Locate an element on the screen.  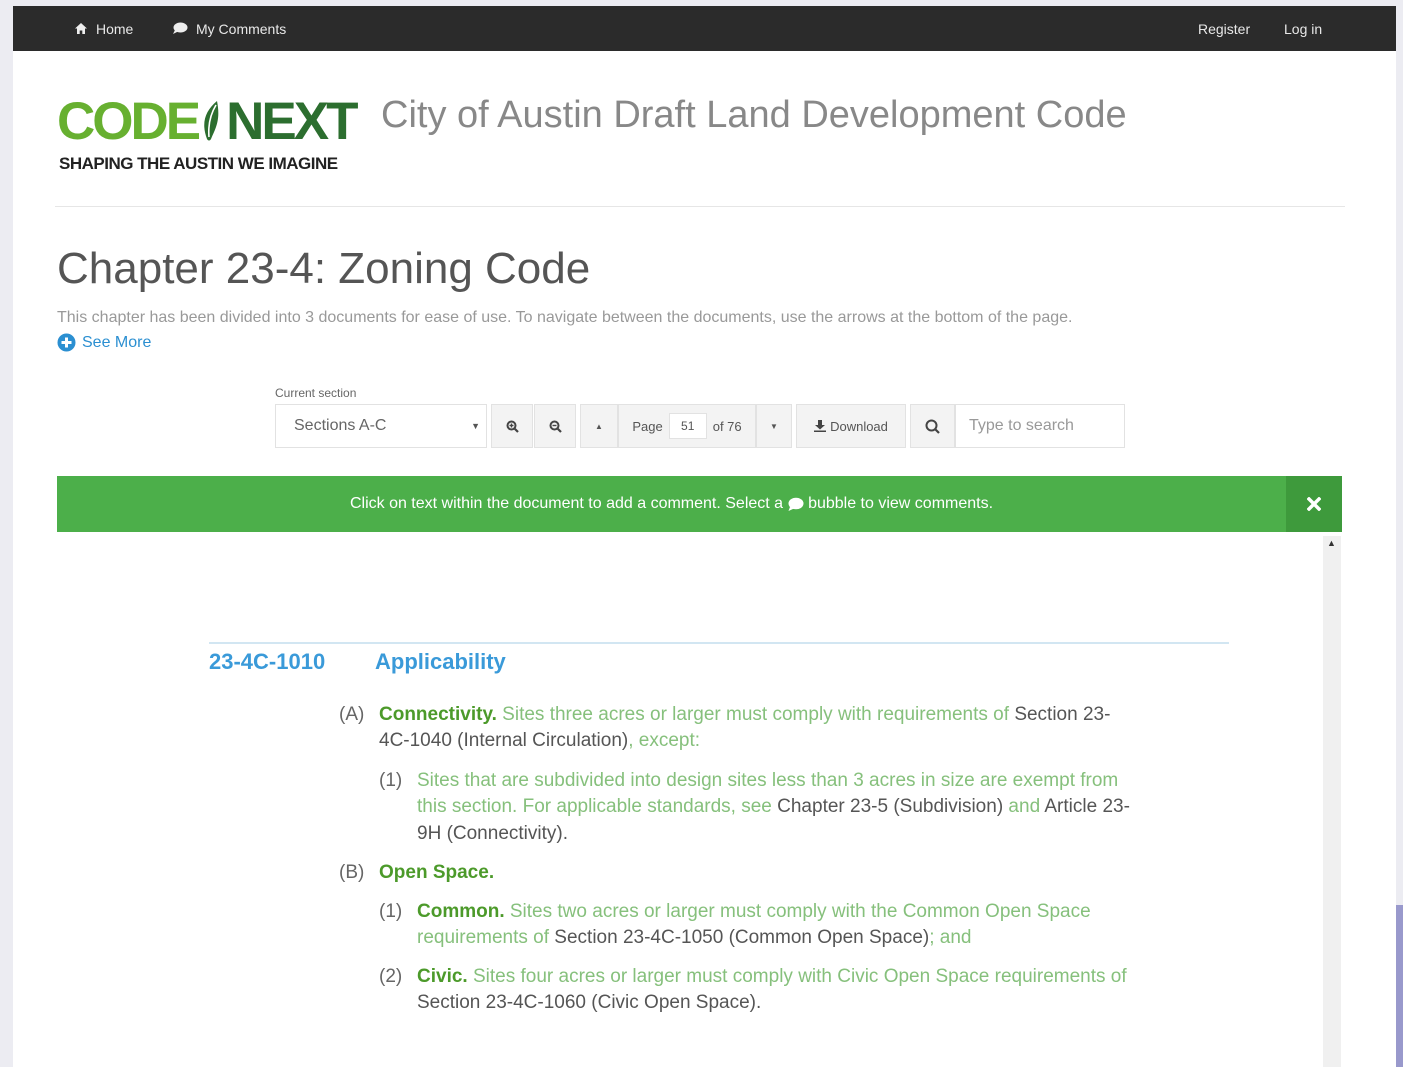
zoom-in-icon is located at coordinates (512, 426).